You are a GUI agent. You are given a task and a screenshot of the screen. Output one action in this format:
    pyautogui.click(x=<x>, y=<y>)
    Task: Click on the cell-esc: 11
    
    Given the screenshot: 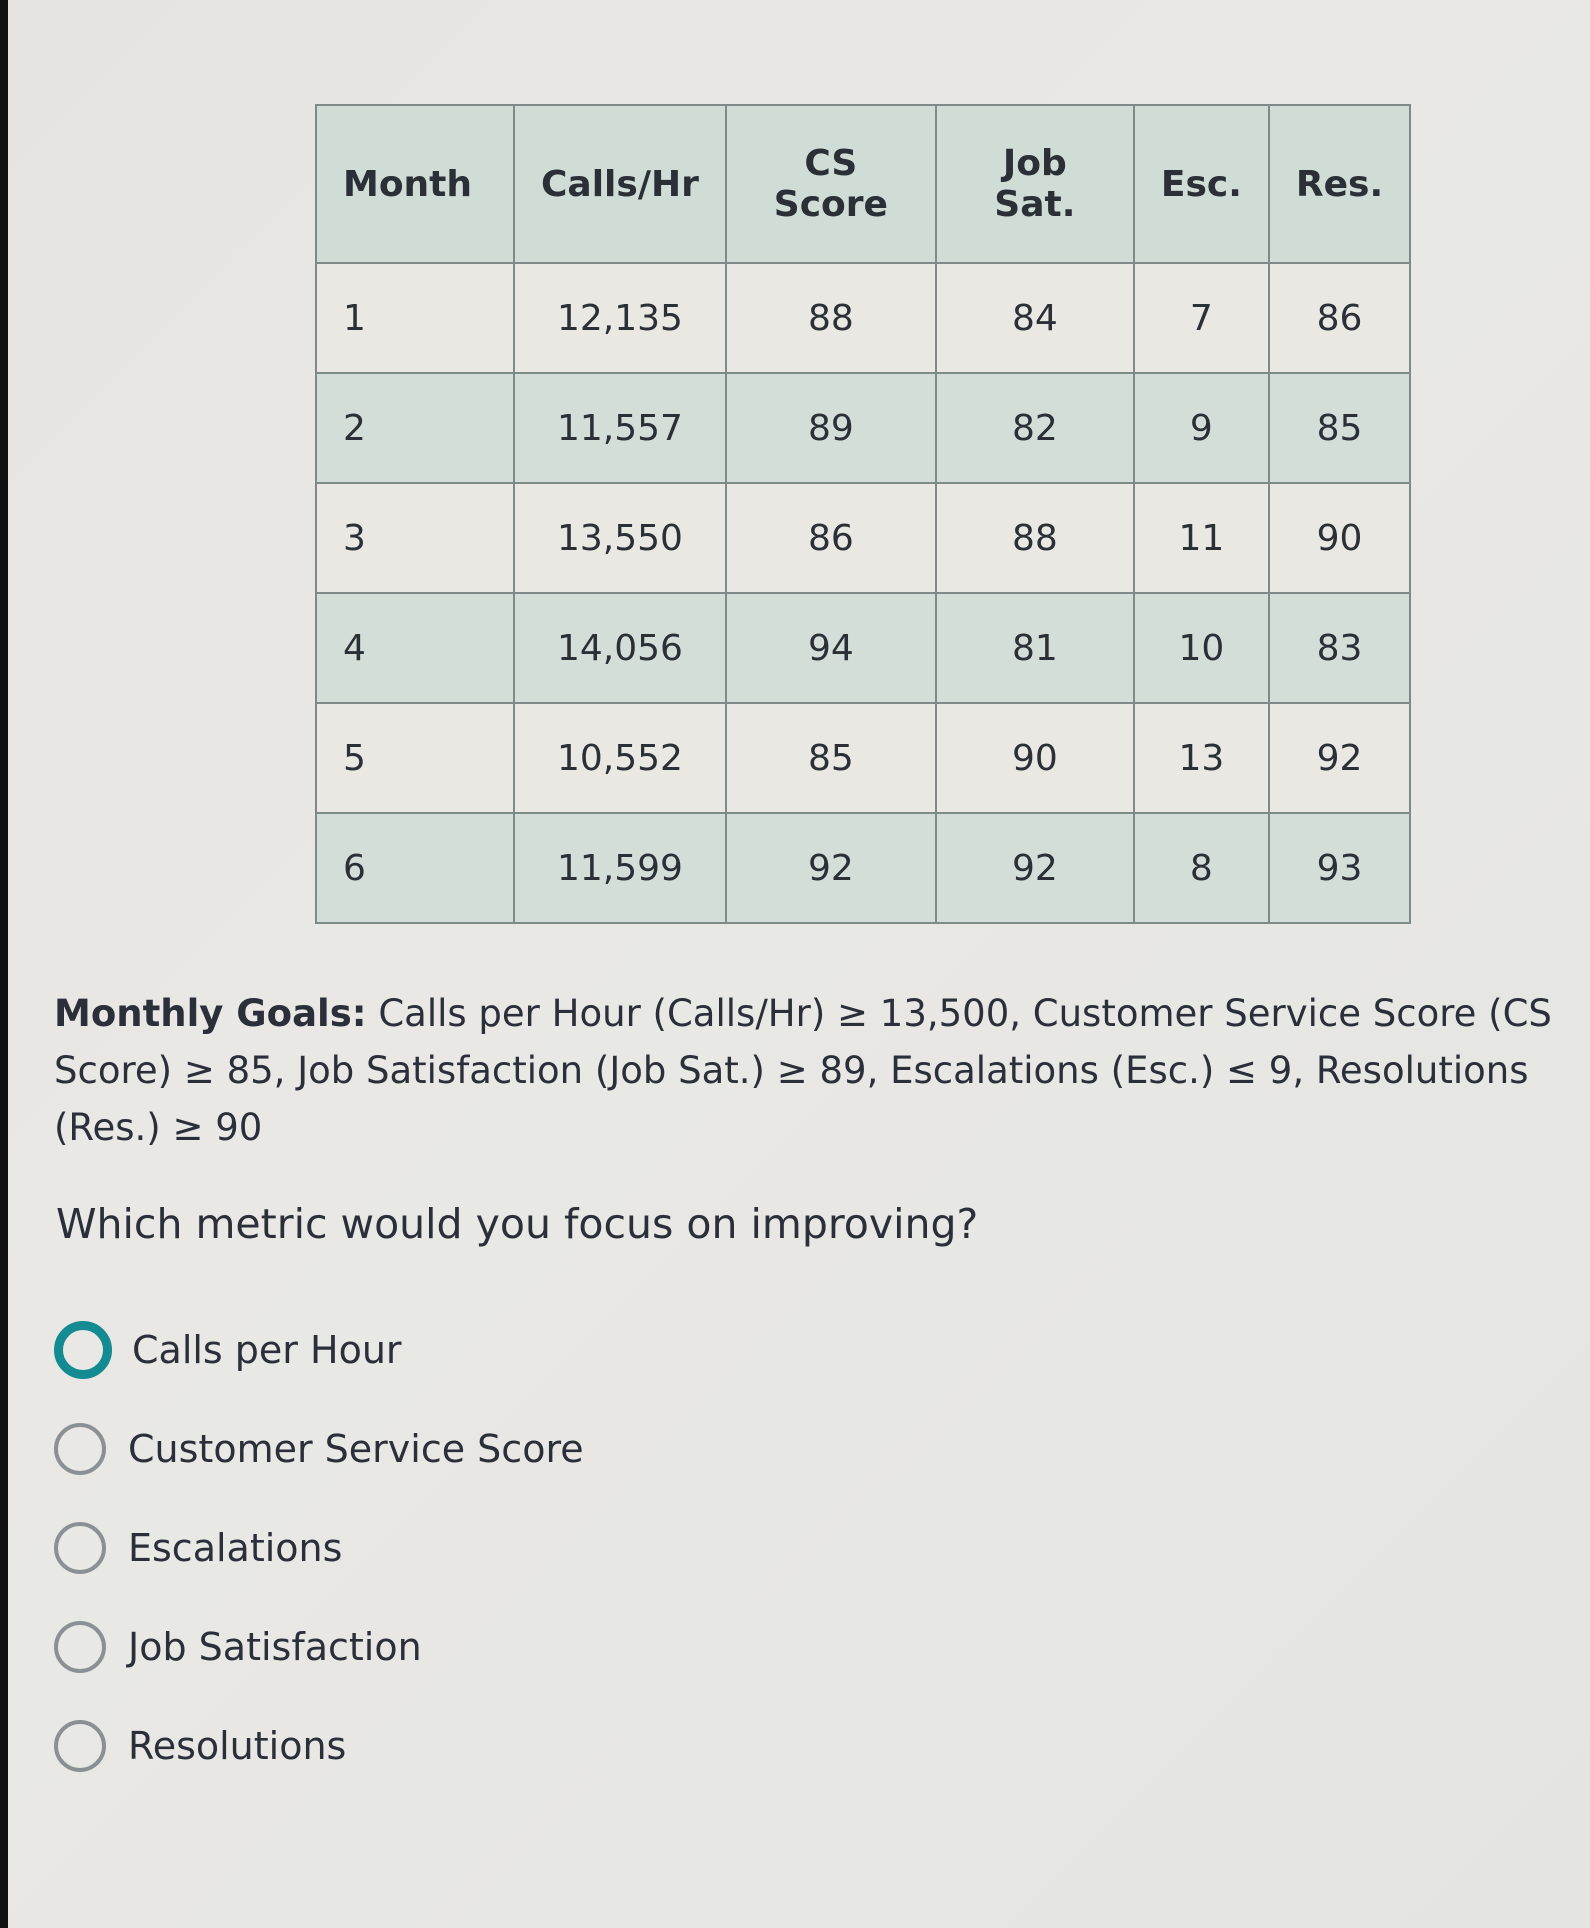 What is the action you would take?
    pyautogui.click(x=1201, y=538)
    